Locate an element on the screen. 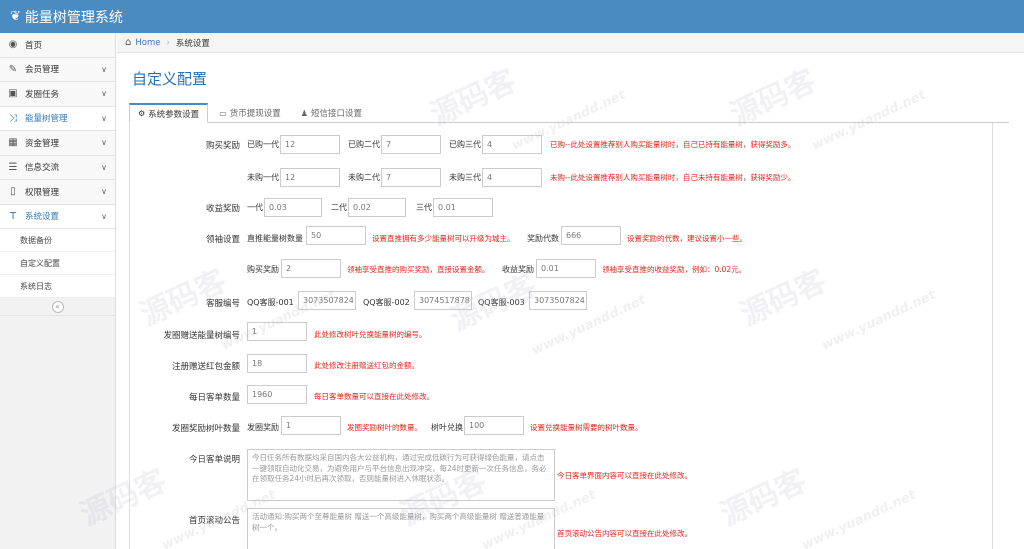 The width and height of the screenshot is (1024, 549). income-gen2-label: 二代 is located at coordinates (339, 207).